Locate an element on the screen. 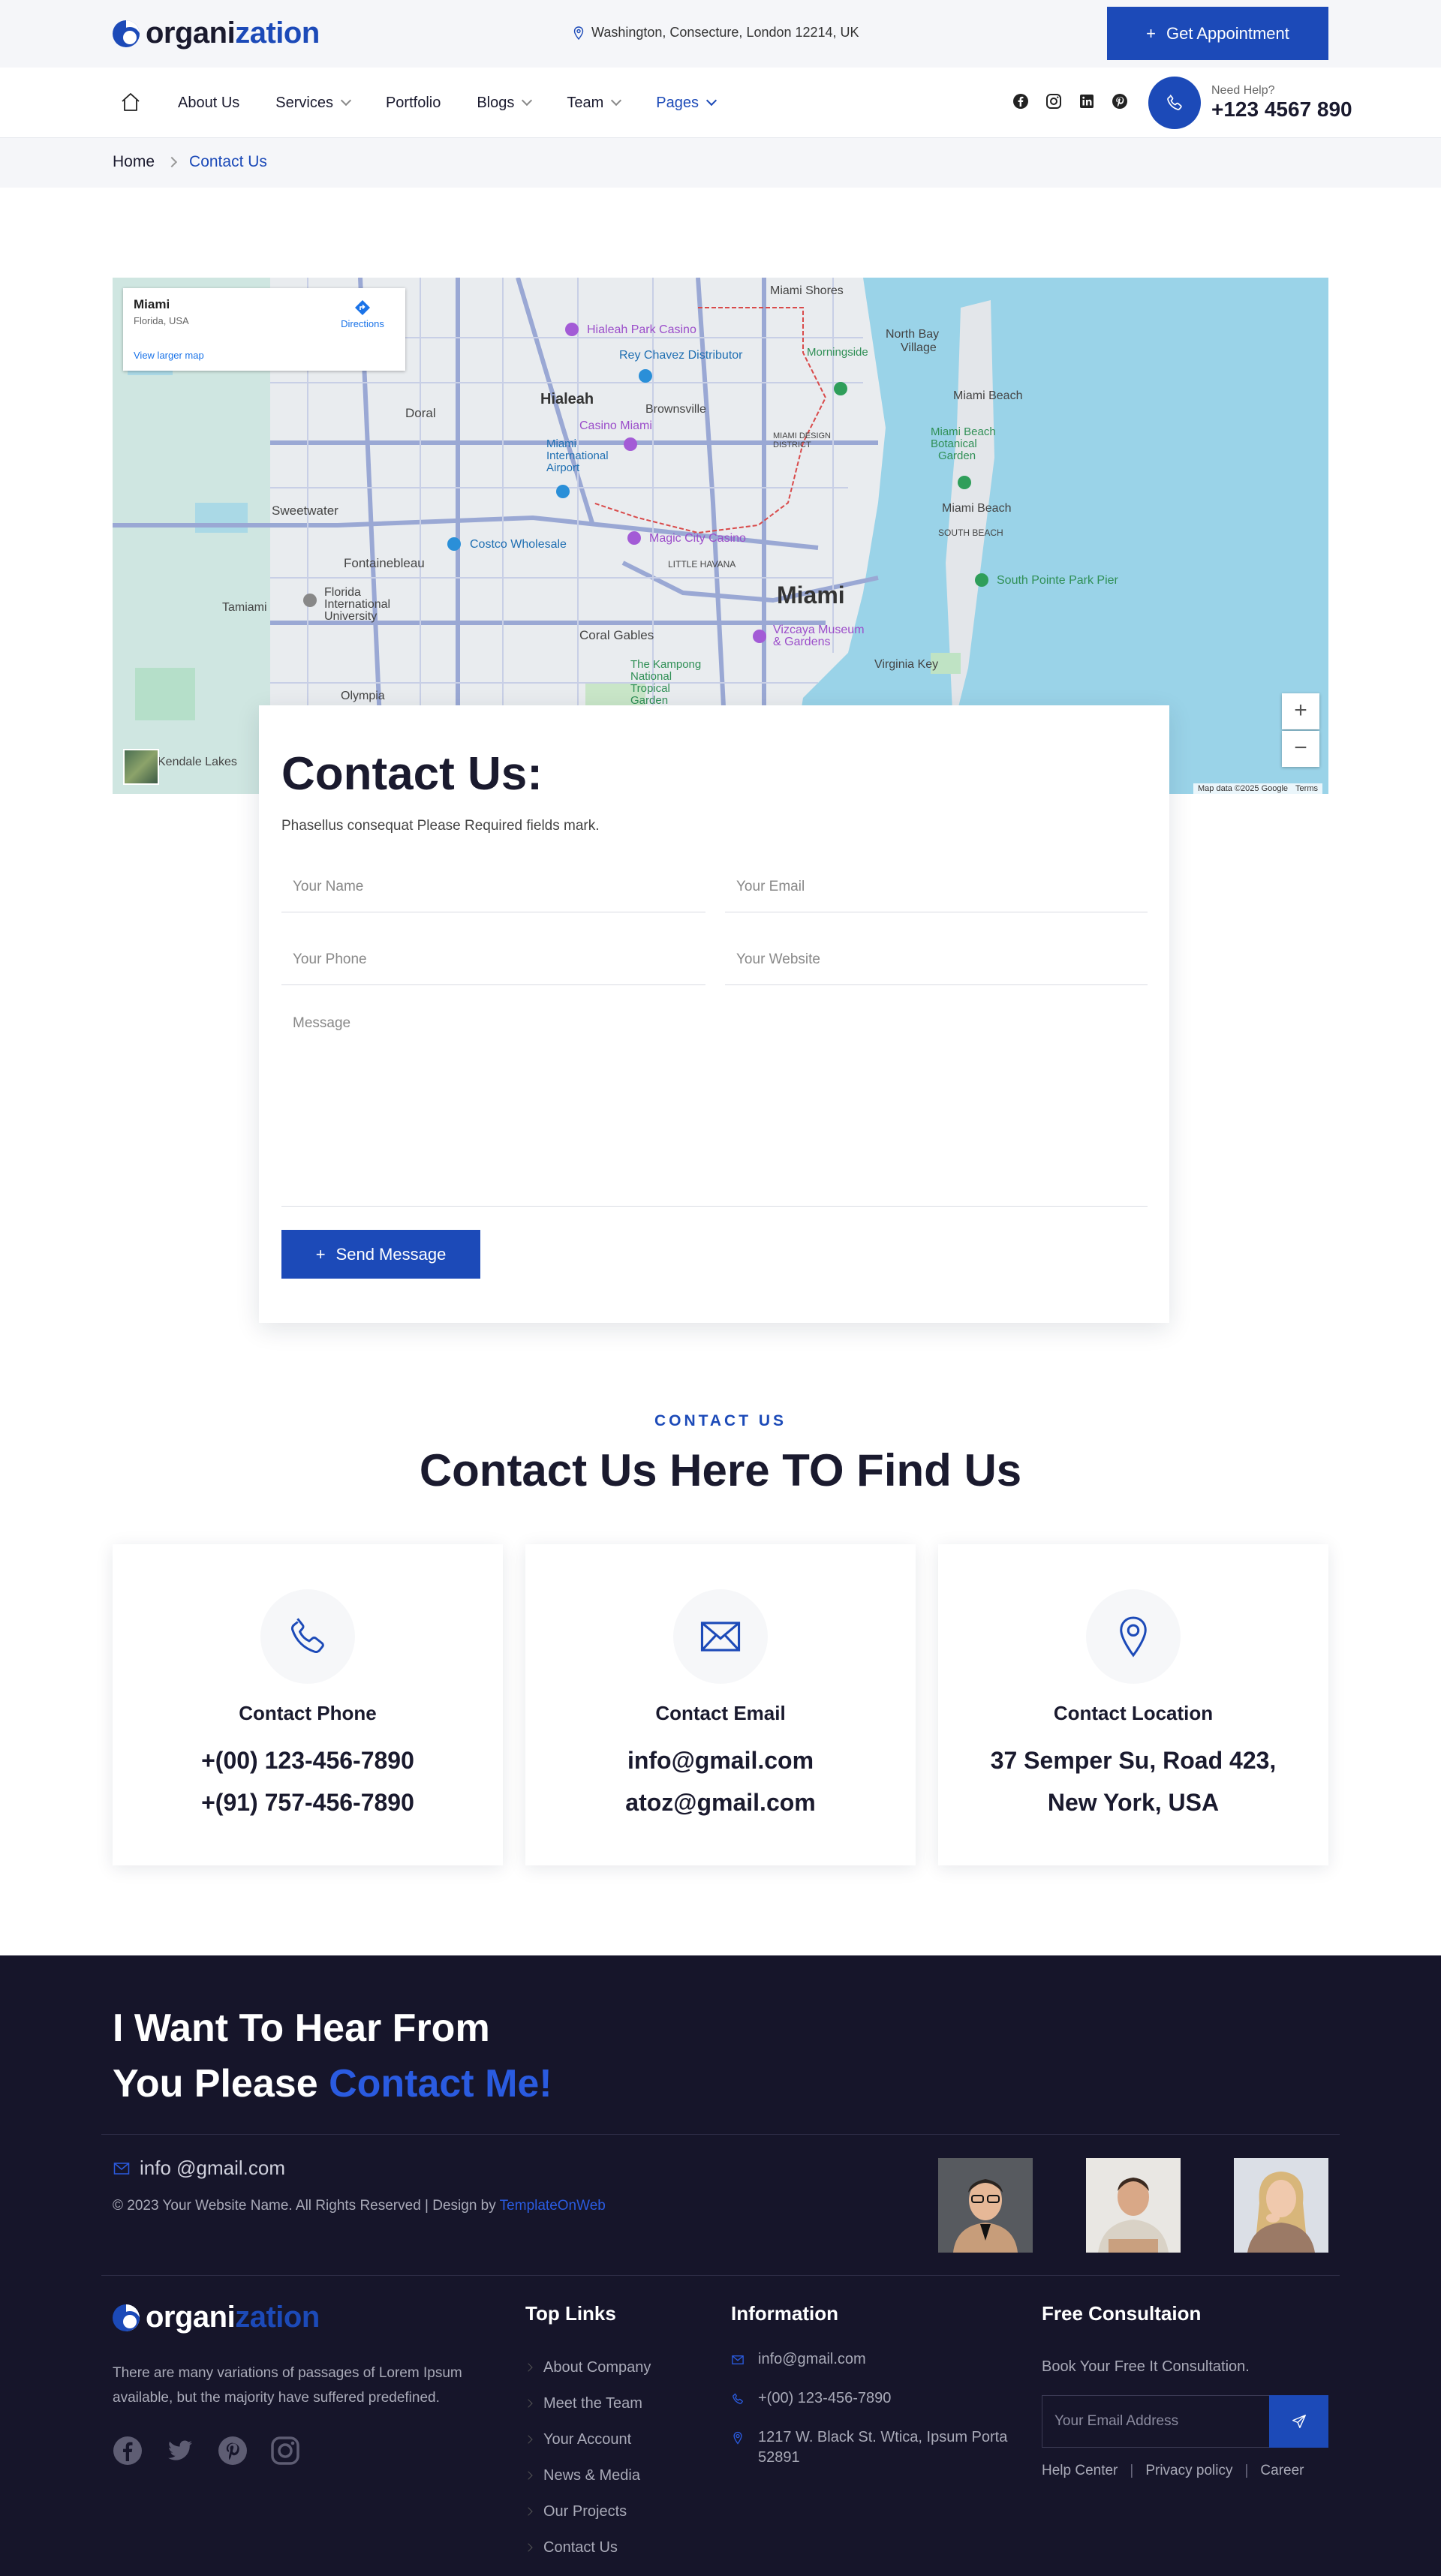 The width and height of the screenshot is (1441, 2576). website-input is located at coordinates (936, 959).